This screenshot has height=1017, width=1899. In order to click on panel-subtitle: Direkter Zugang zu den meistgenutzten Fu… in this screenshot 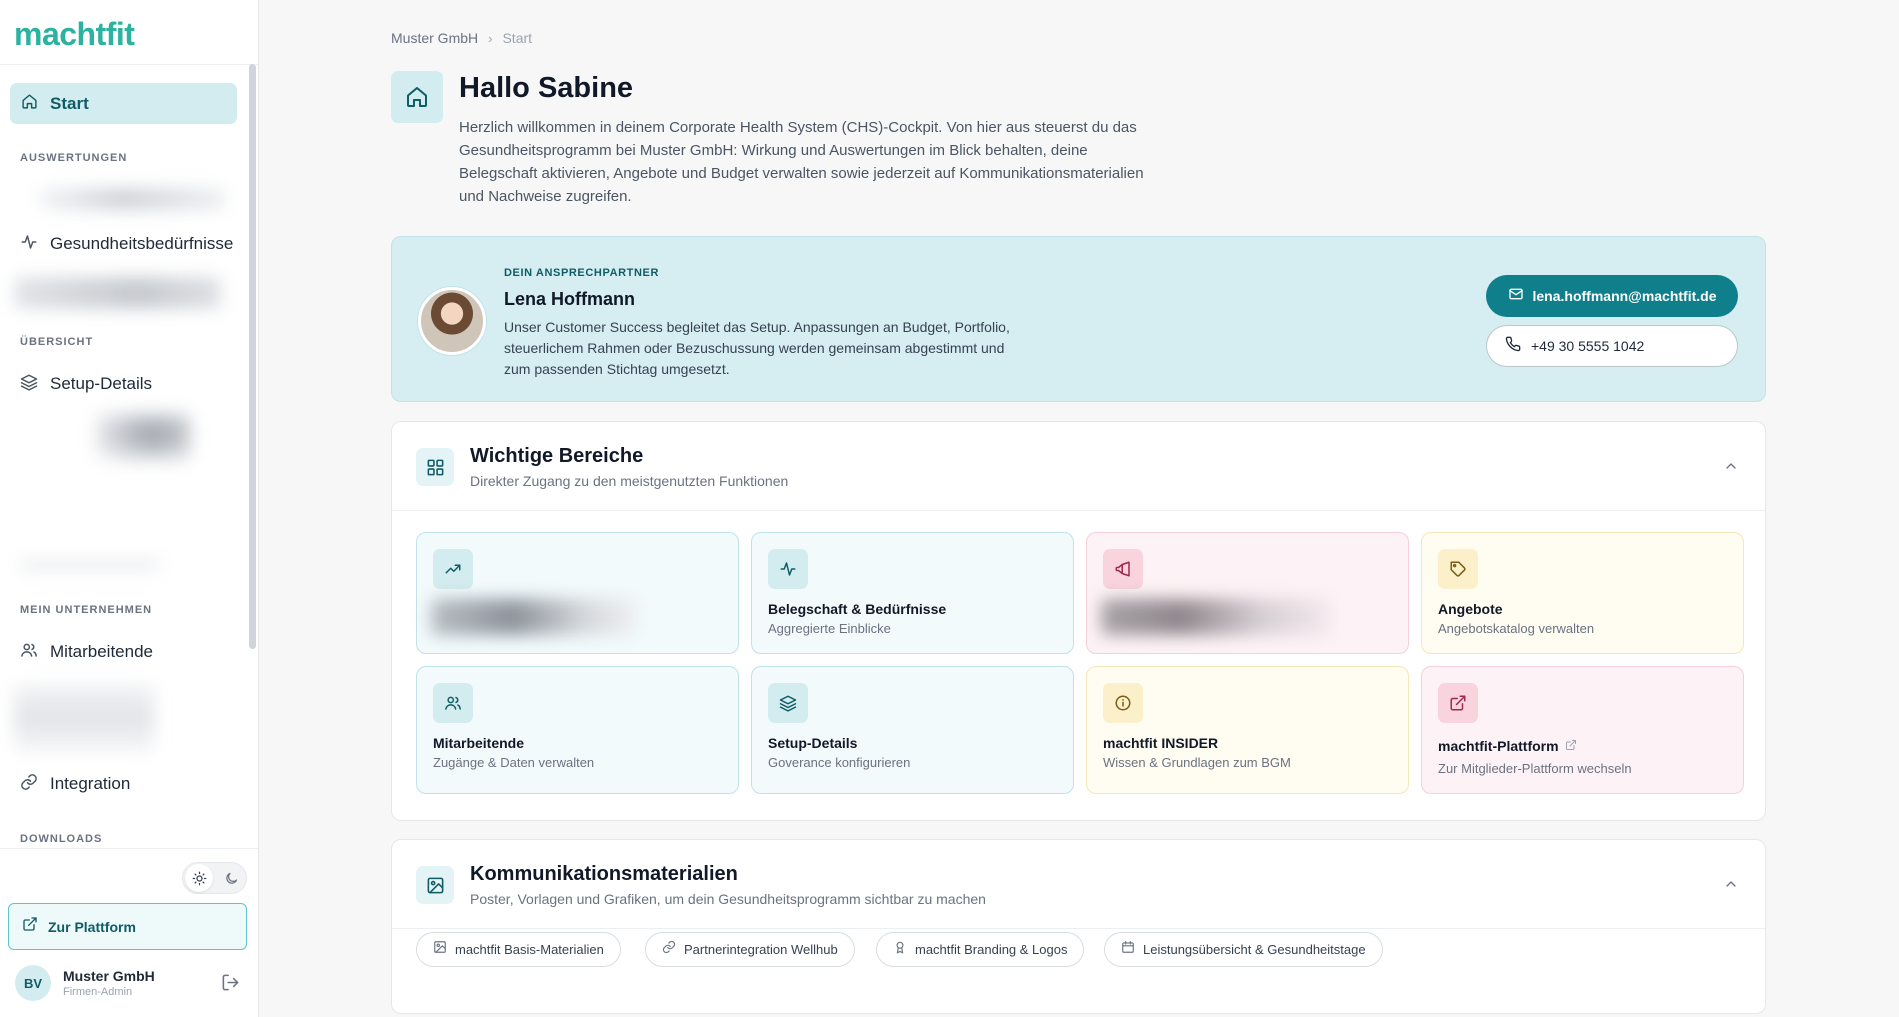, I will do `click(629, 481)`.